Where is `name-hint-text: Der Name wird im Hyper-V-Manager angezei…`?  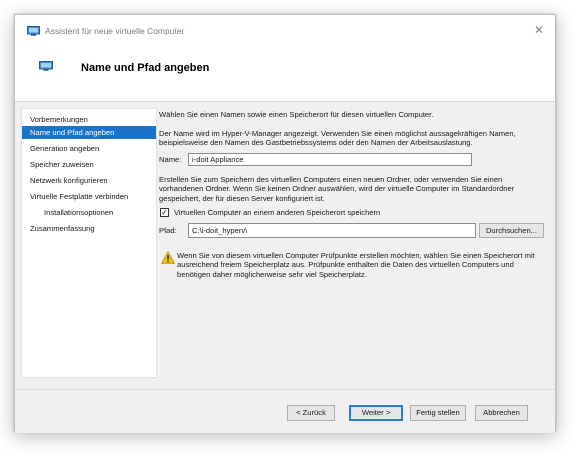 name-hint-text: Der Name wird im Hyper-V-Manager angezei… is located at coordinates (337, 138).